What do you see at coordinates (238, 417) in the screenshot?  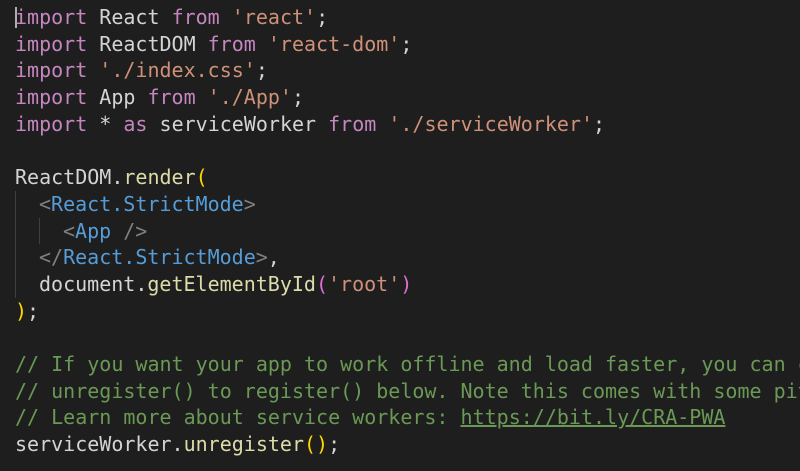 I see `comment: // Learn more about service workers:` at bounding box center [238, 417].